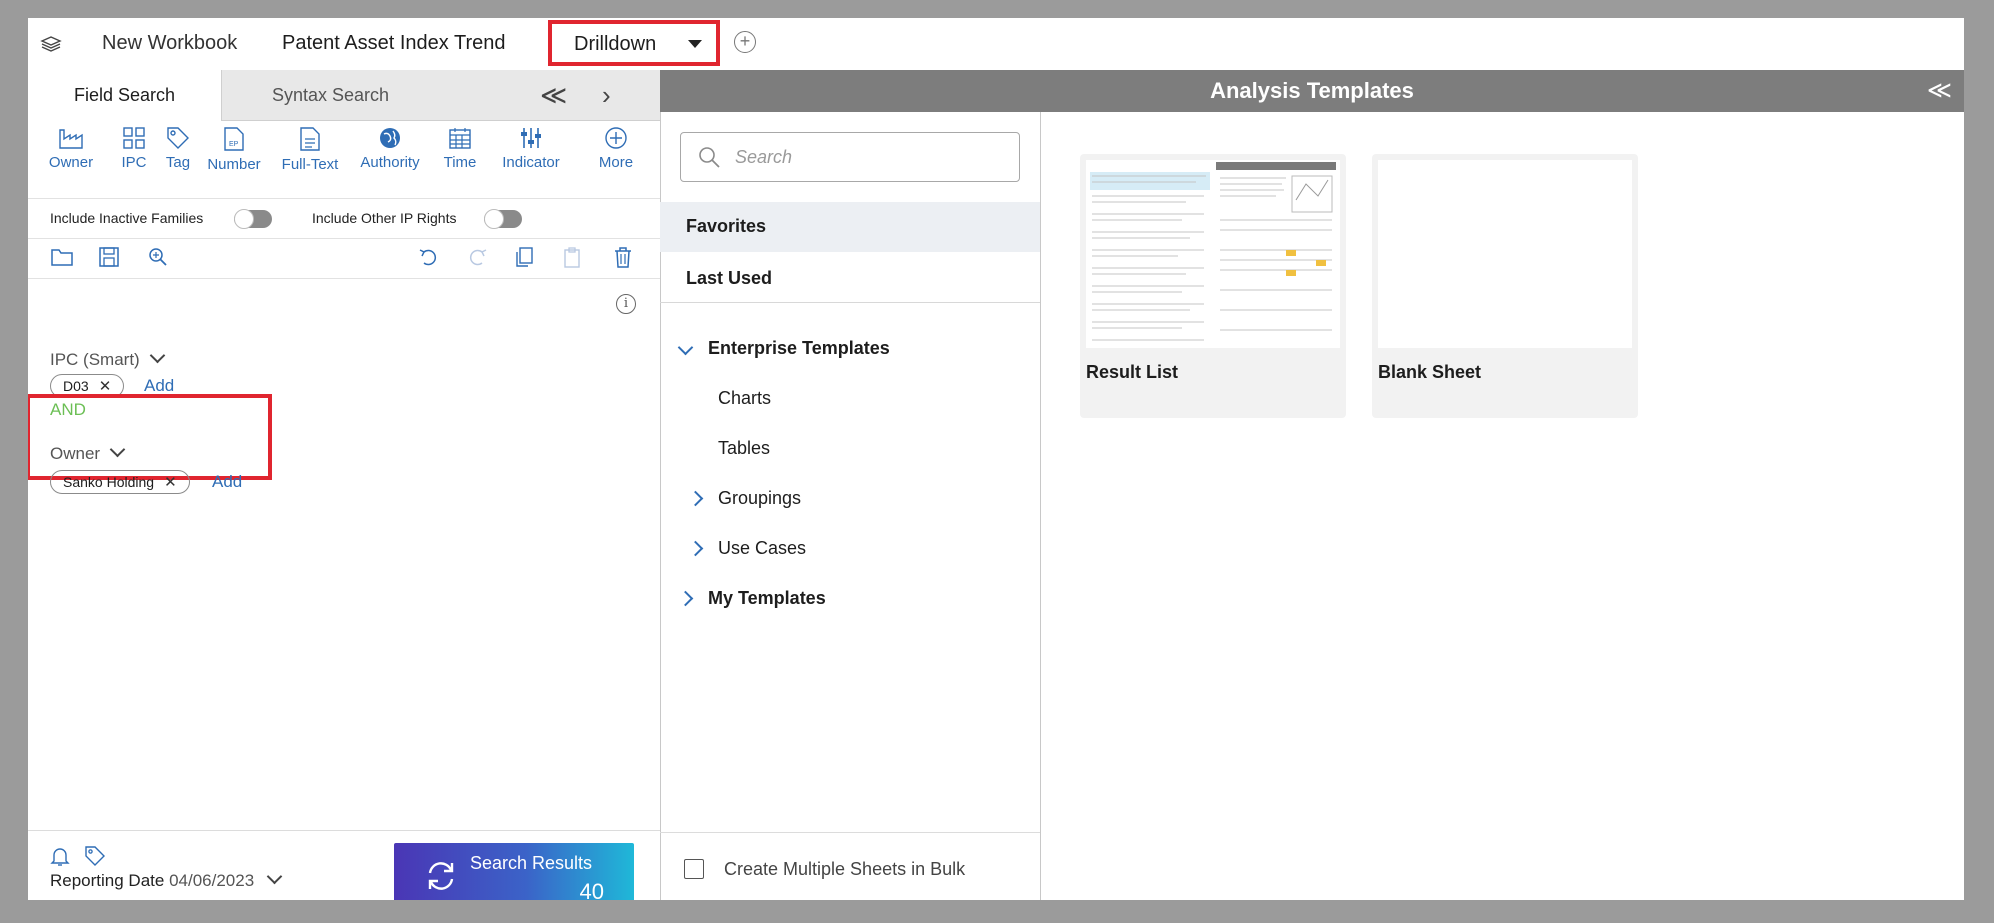 This screenshot has width=1994, height=923. Describe the element at coordinates (95, 856) in the screenshot. I see `tag-icon` at that location.